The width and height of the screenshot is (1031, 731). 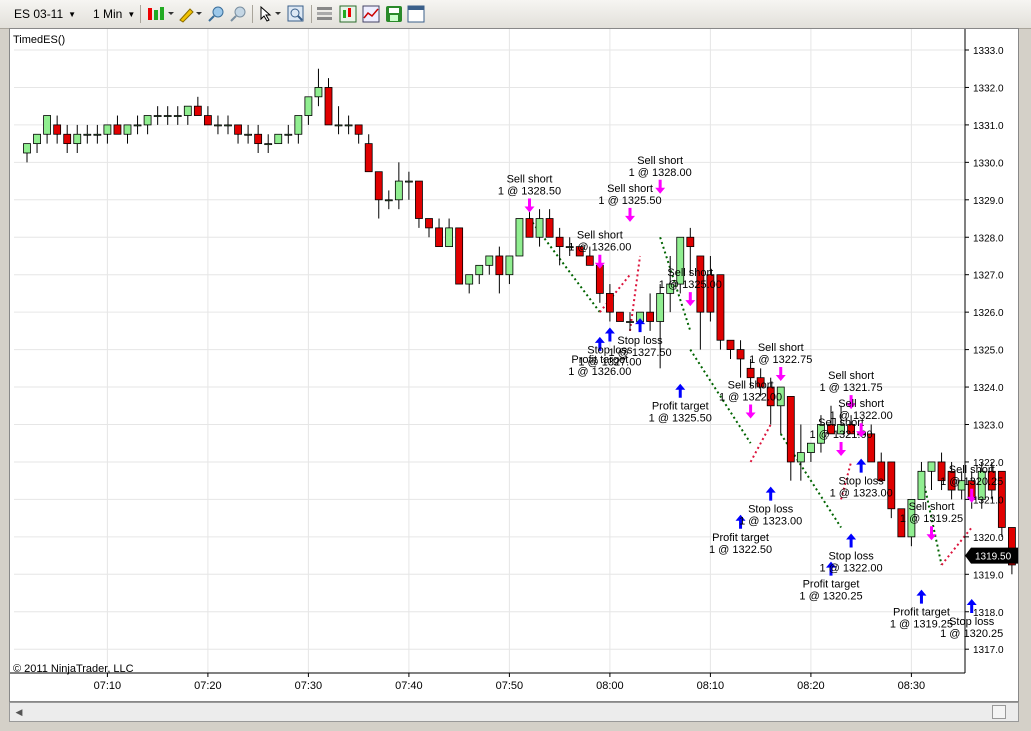 What do you see at coordinates (216, 14) in the screenshot?
I see `zoom-in-icon` at bounding box center [216, 14].